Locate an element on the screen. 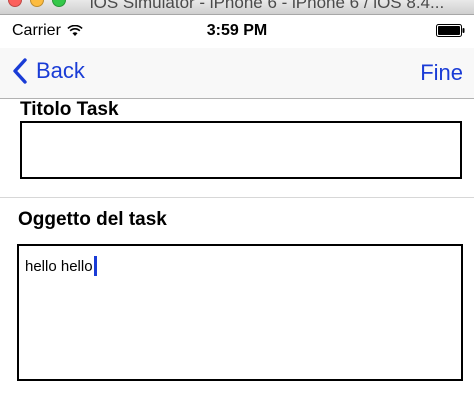  navigation-bar: Back Fine is located at coordinates (237, 73).